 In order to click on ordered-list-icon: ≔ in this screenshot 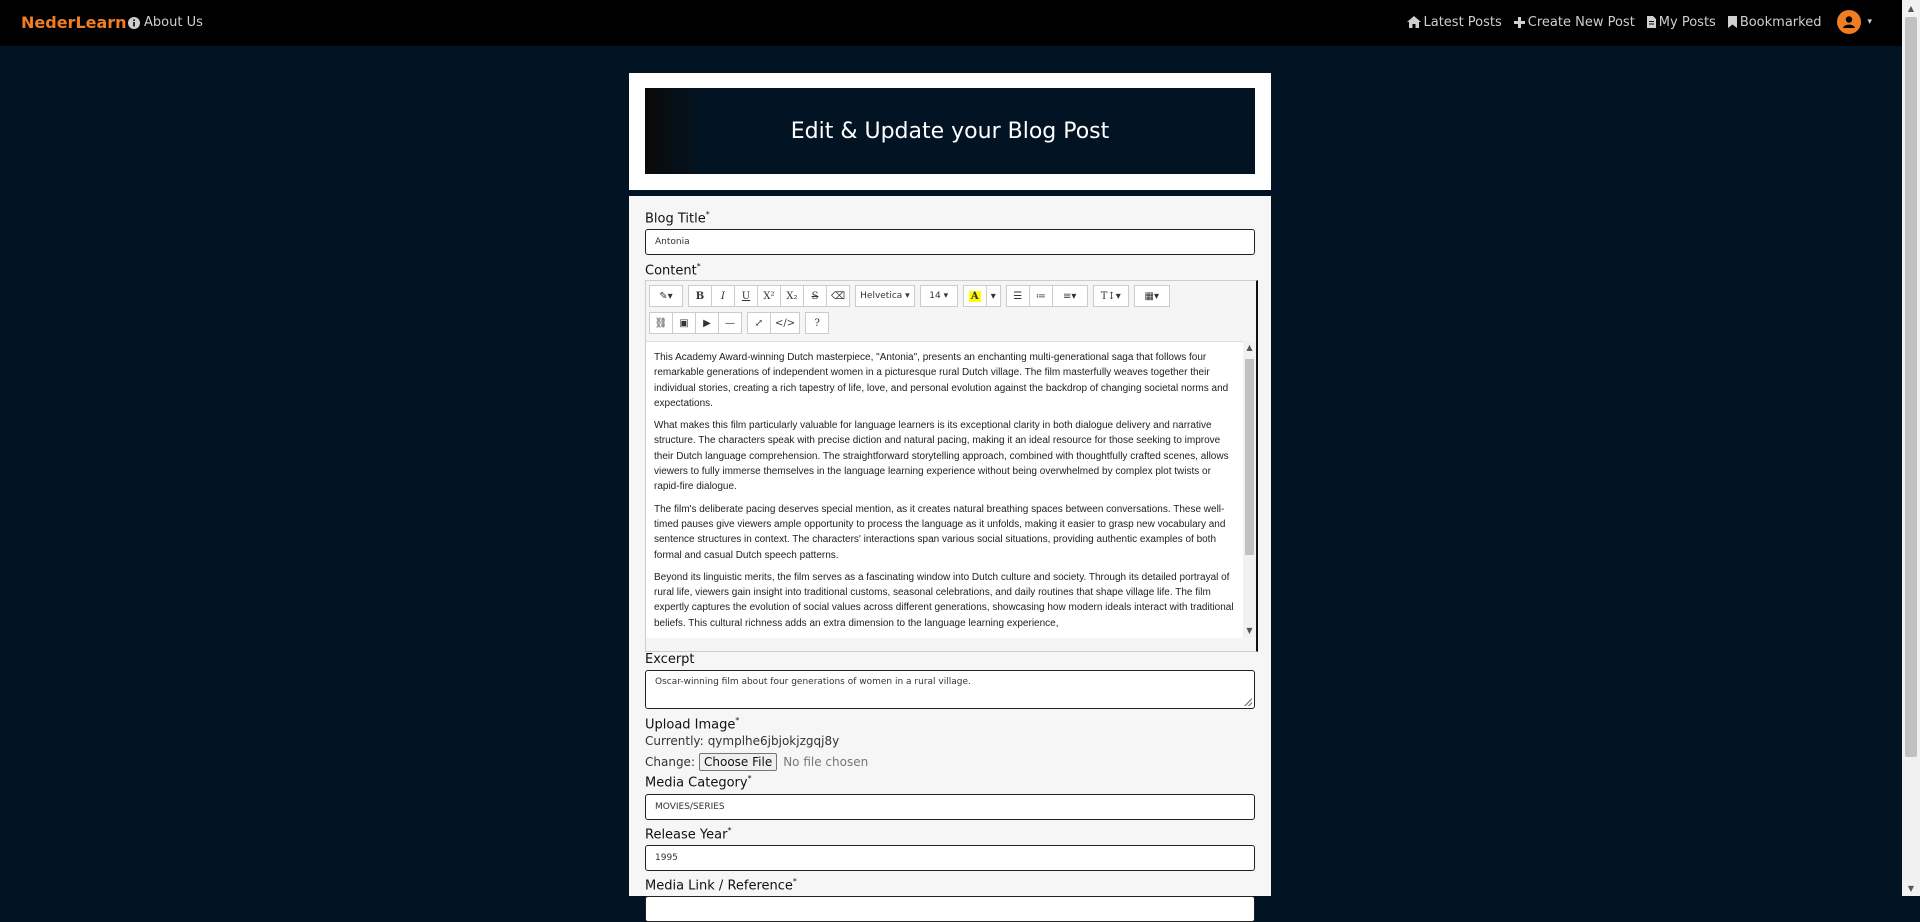, I will do `click(1040, 296)`.